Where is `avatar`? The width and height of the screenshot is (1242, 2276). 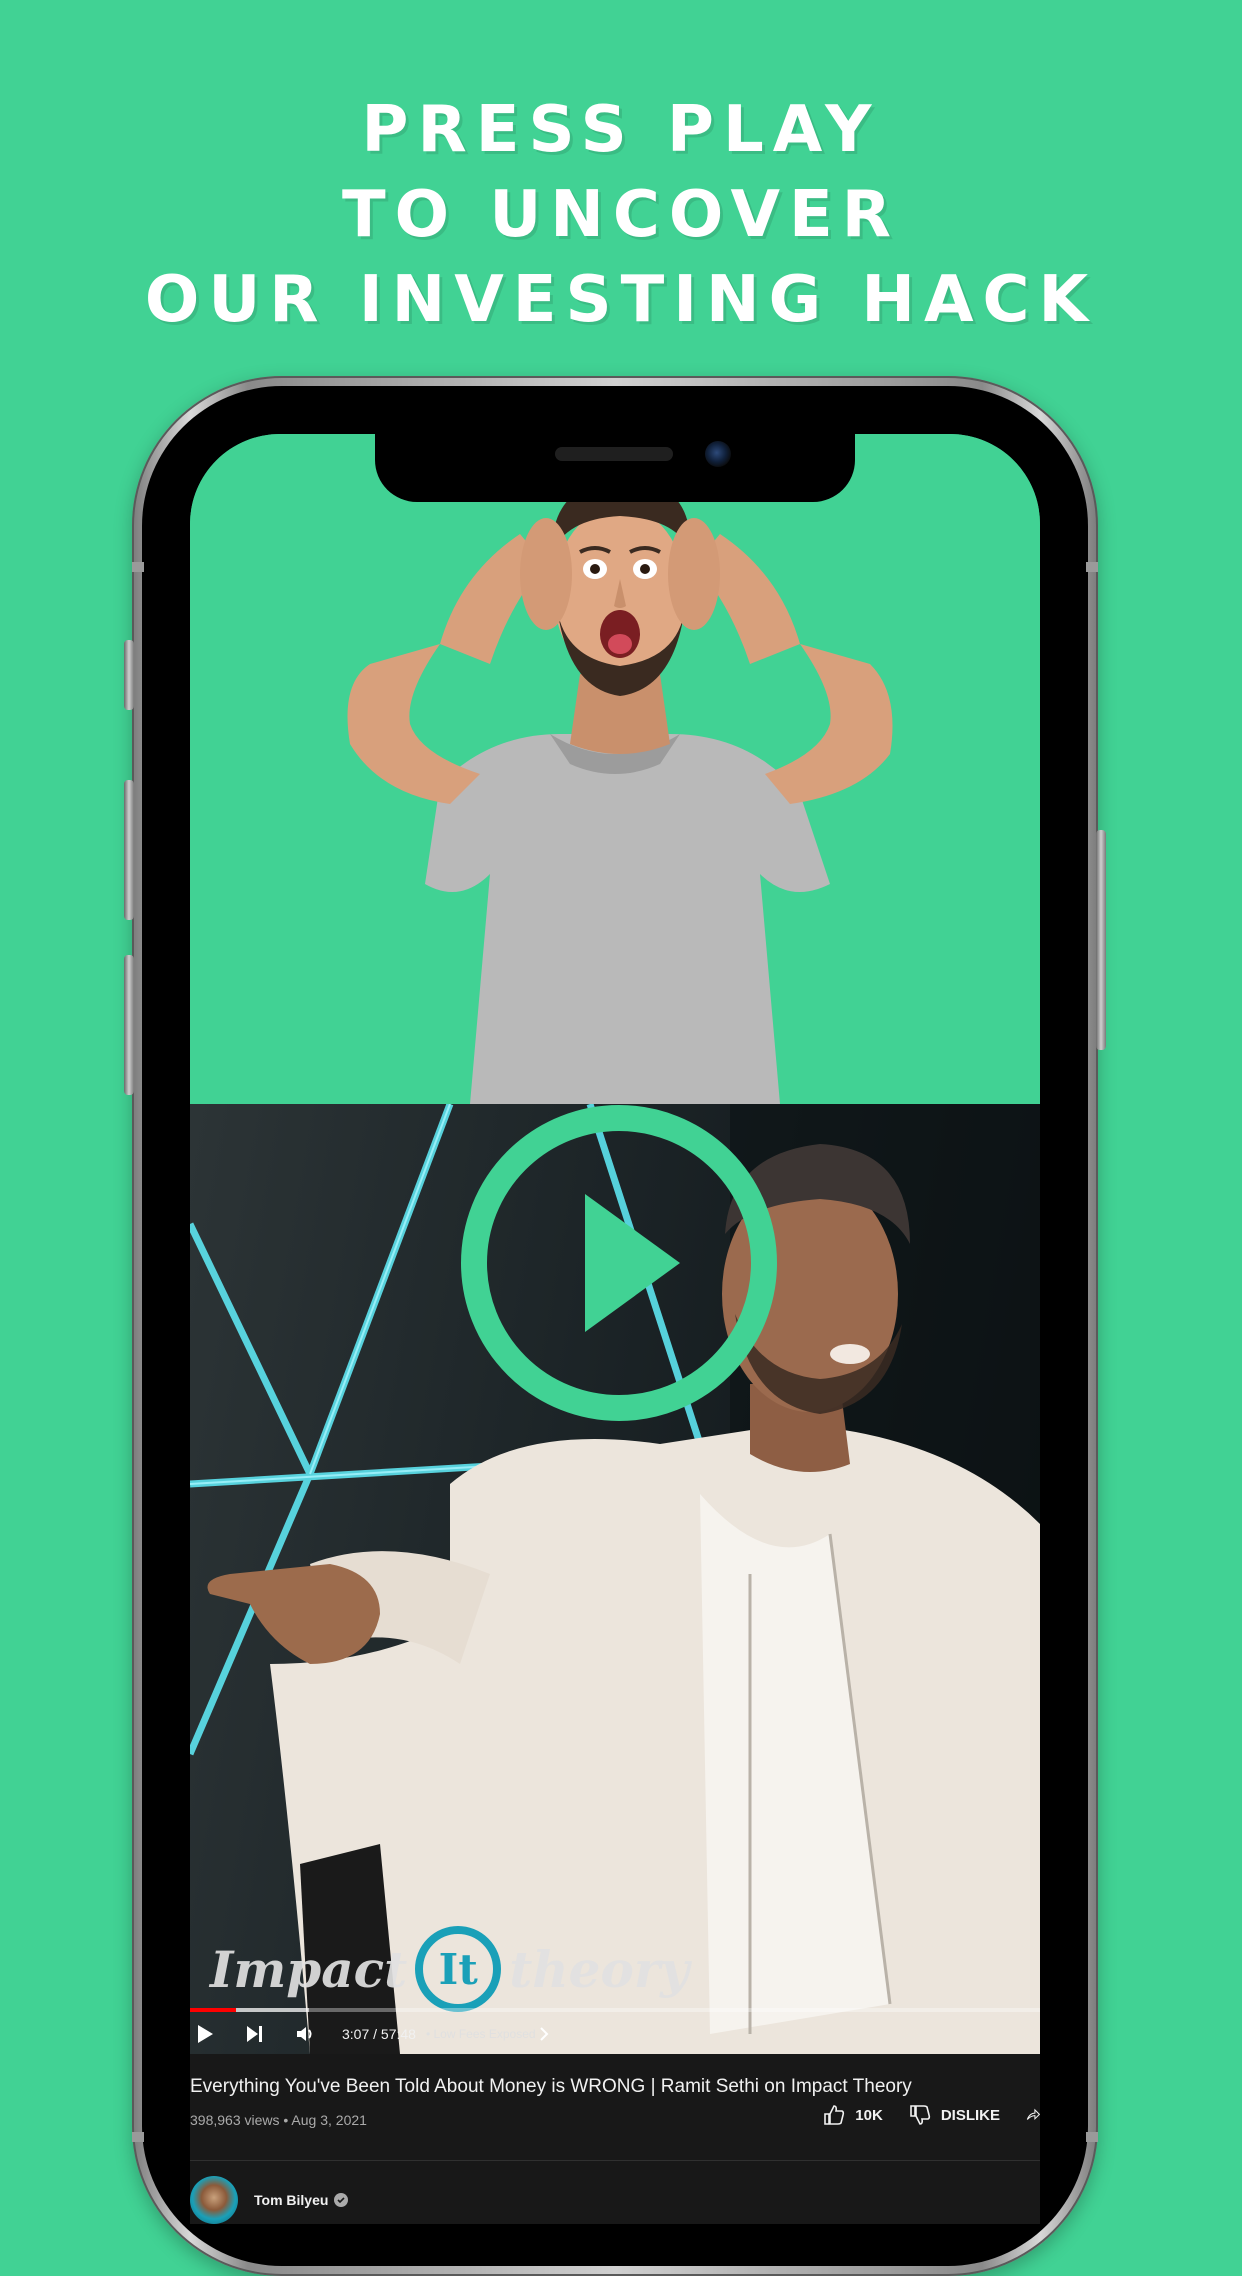 avatar is located at coordinates (214, 2200).